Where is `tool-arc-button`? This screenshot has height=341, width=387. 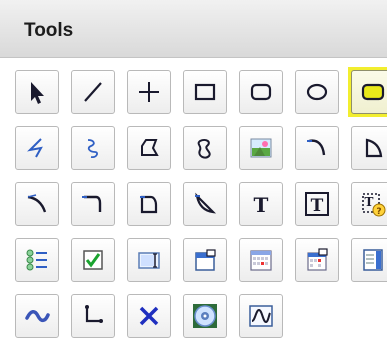 tool-arc-button is located at coordinates (317, 148).